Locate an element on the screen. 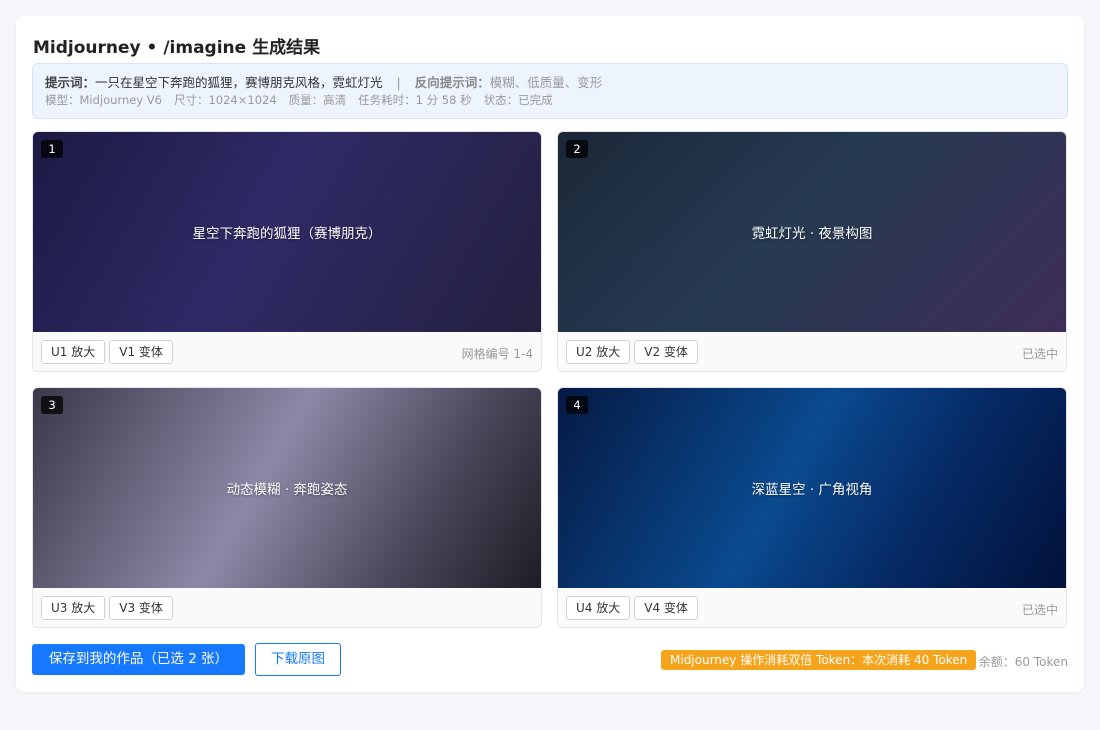 The width and height of the screenshot is (1100, 730). image-thumbnail: 3 动态模糊 · 奔跑姿态 is located at coordinates (287, 488).